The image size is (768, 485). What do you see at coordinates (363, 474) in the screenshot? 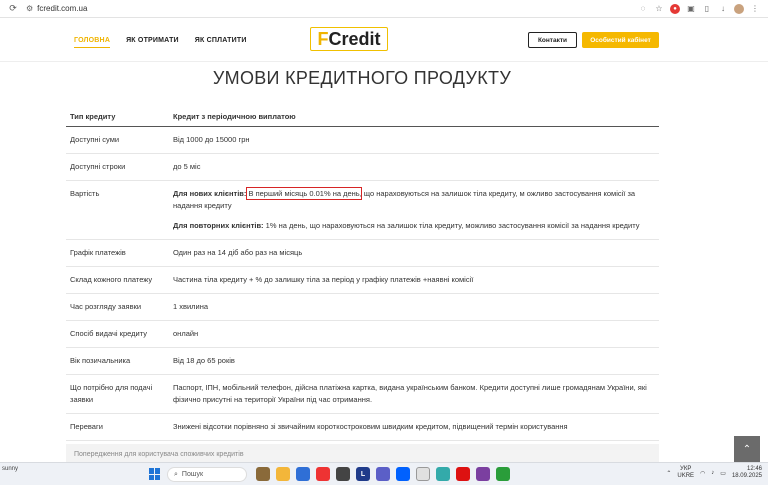
I see `app-l-icon: L` at bounding box center [363, 474].